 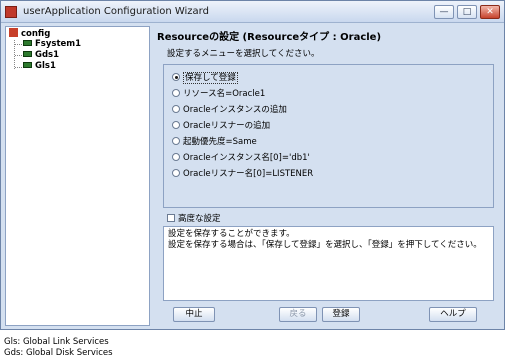 I want to click on option-listener-name: Oracleリスナー名[0]=LISTENER, so click(x=242, y=173).